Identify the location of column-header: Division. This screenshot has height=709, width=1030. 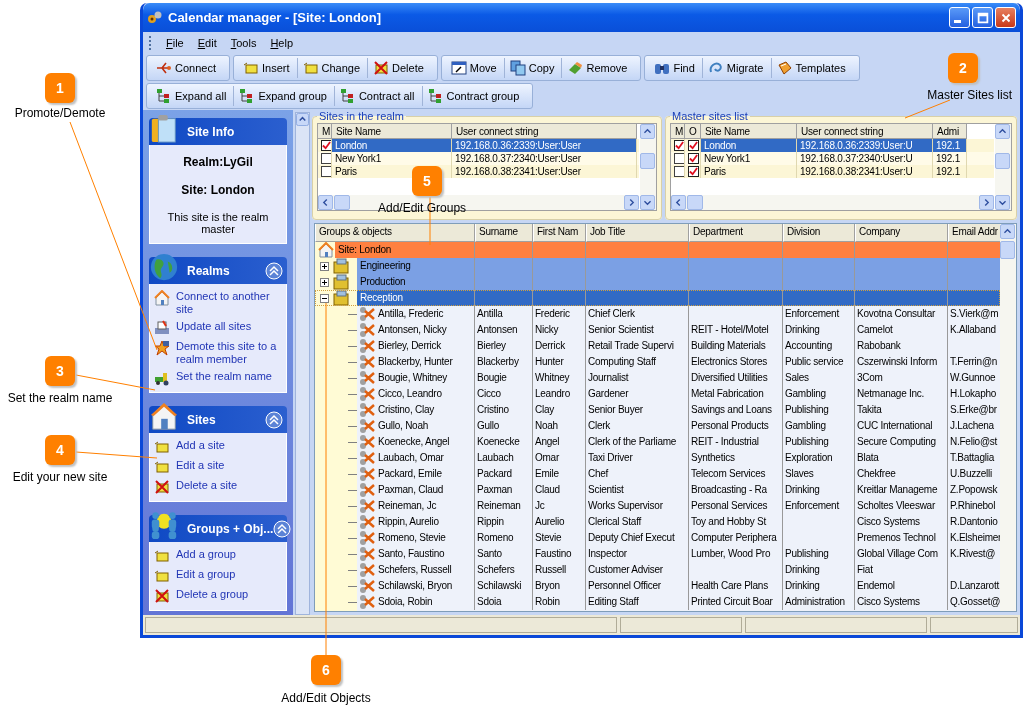
(819, 233).